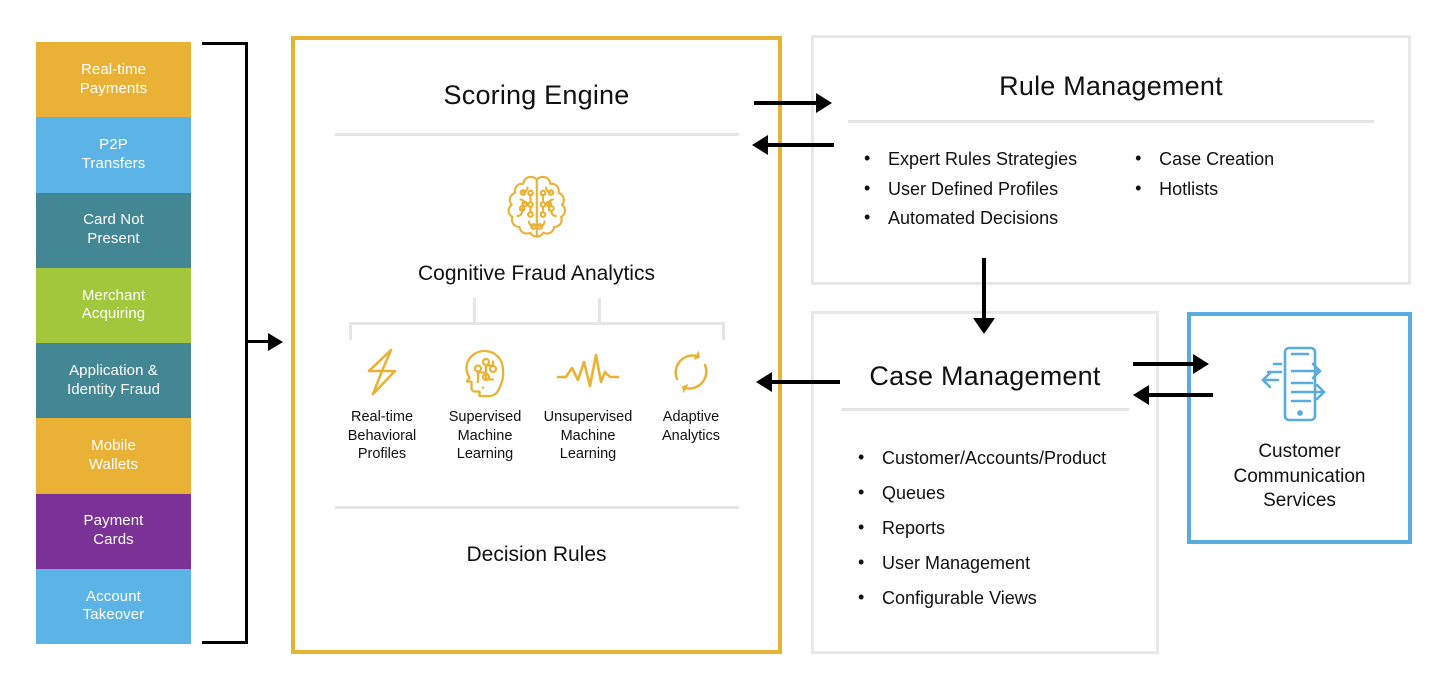 This screenshot has width=1450, height=684. I want to click on circuit-head-icon-wrap, so click(485, 372).